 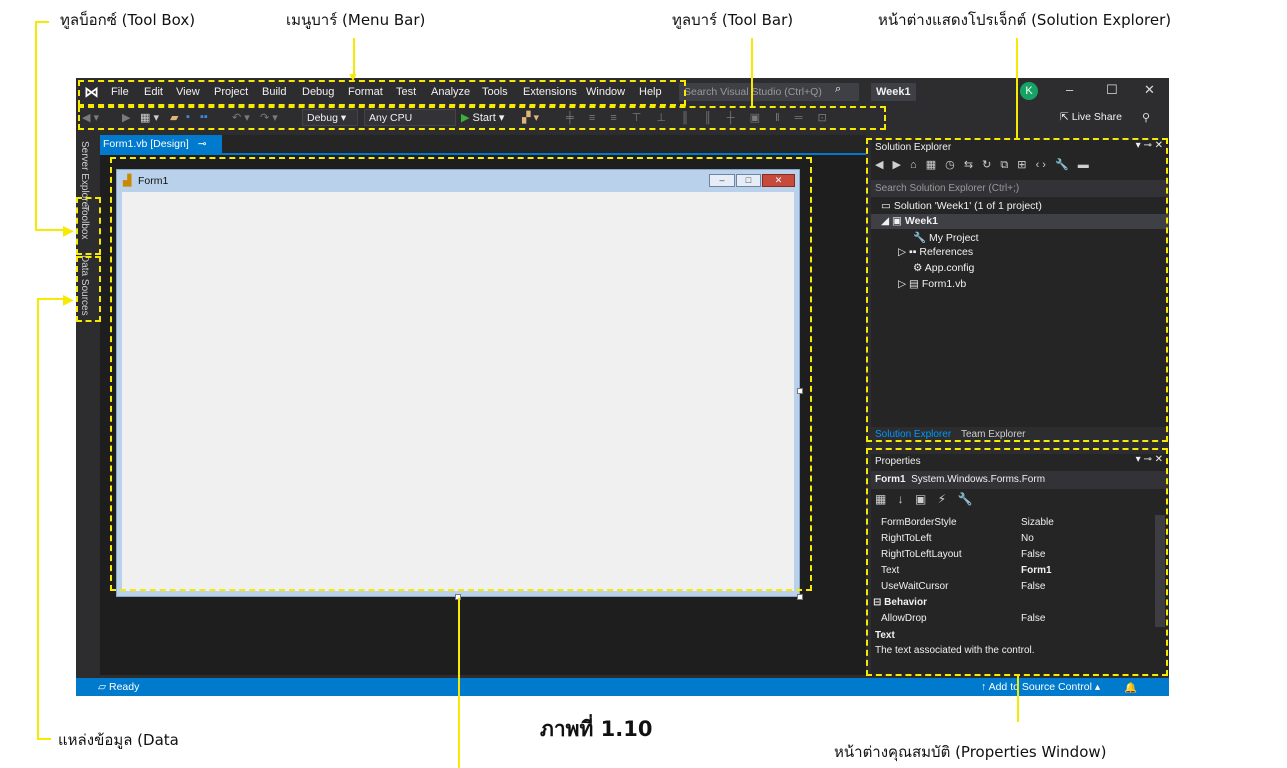 I want to click on tab-form1-design: Form1.vb [Design] ⊸ ✕, so click(x=161, y=151).